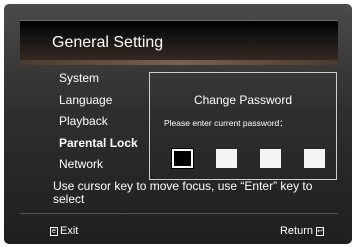  I want to click on return-label: Return, so click(296, 231).